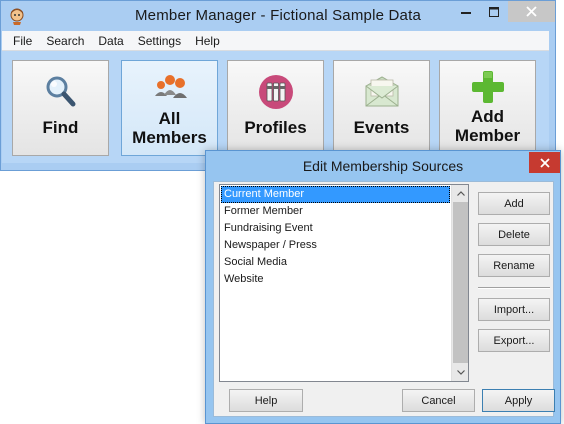  What do you see at coordinates (335, 194) in the screenshot?
I see `list-item: Current Member` at bounding box center [335, 194].